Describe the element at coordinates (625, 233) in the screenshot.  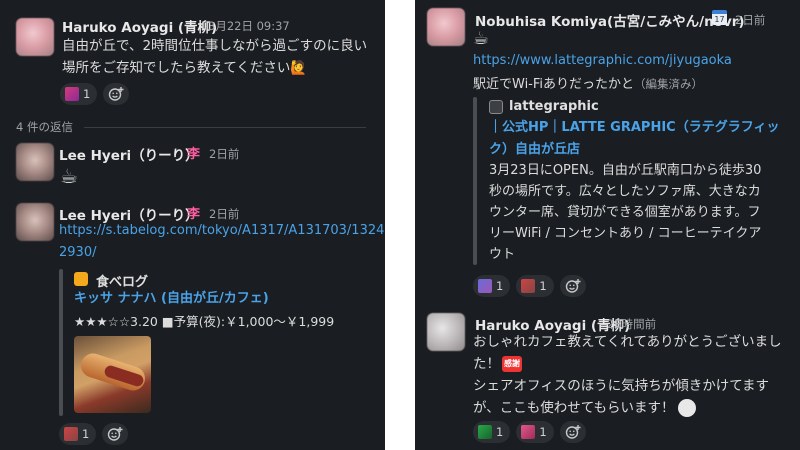
I see `card-desc-line: リーWiFi / コンセントあり / コーヒーテイクア` at that location.